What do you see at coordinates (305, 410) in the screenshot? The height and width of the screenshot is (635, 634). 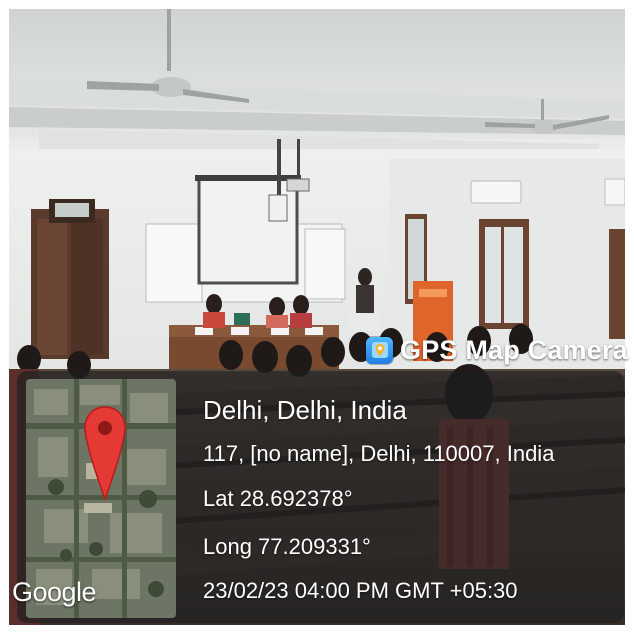 I see `location-title: Delhi, Delhi, India` at bounding box center [305, 410].